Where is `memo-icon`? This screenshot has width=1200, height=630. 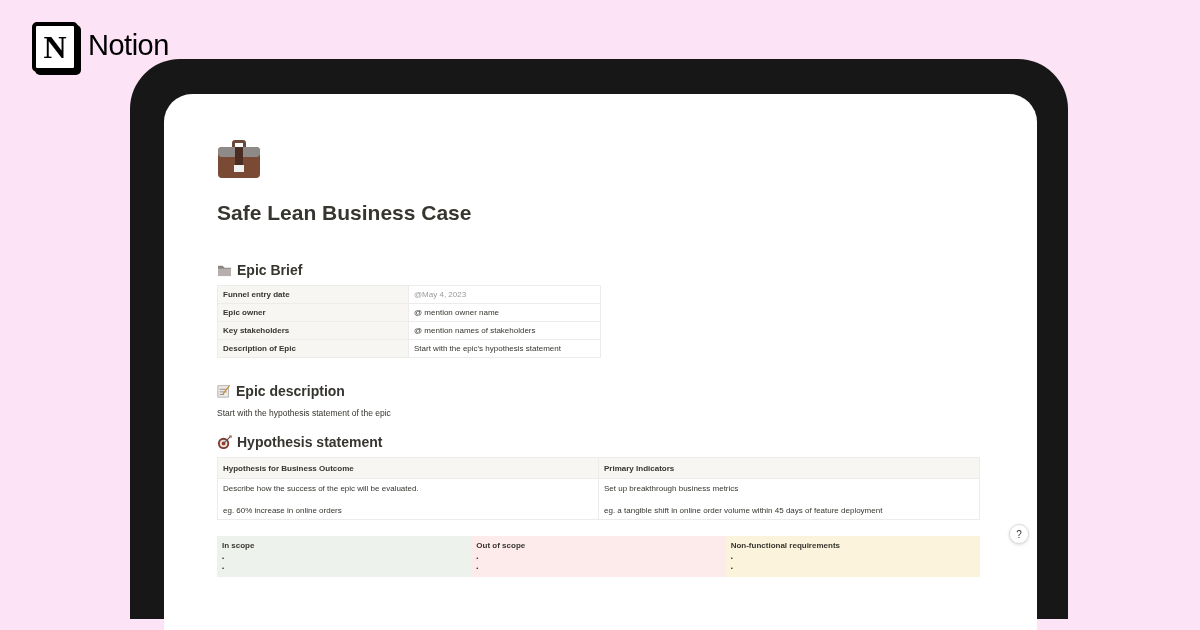 memo-icon is located at coordinates (224, 391).